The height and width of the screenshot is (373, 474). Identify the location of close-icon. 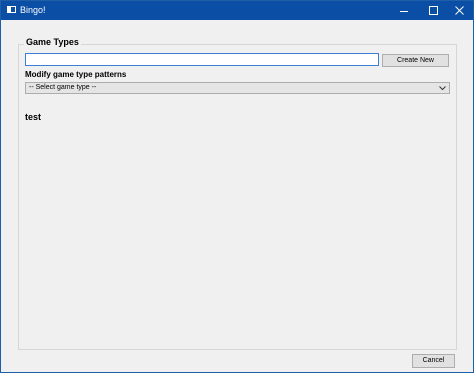
(459, 10).